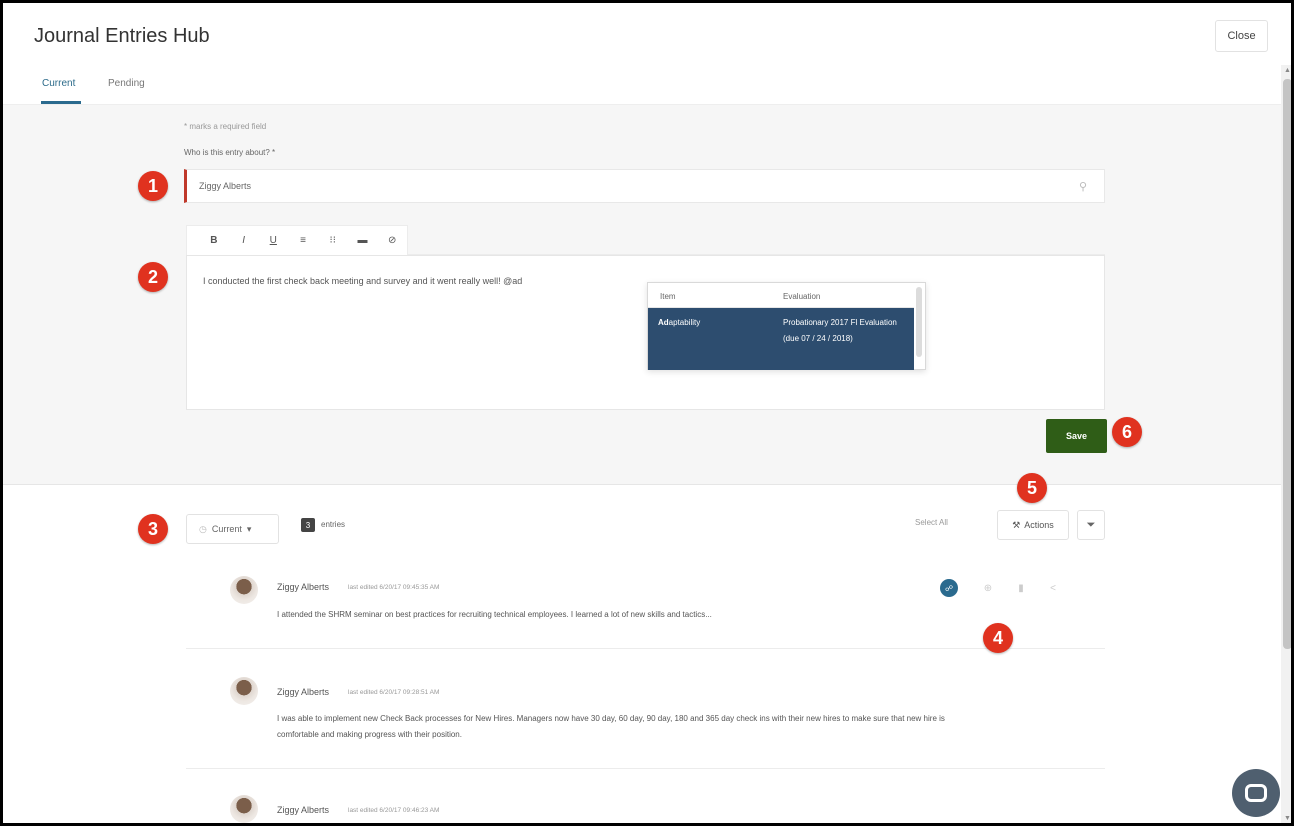  Describe the element at coordinates (273, 240) in the screenshot. I see `underline-icon: U` at that location.